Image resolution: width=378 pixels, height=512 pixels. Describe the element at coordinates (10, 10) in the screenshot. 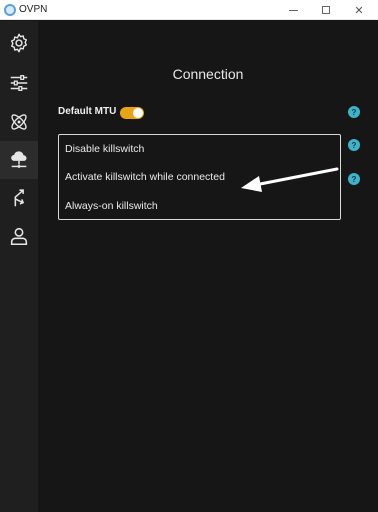

I see `app-logo-icon` at that location.